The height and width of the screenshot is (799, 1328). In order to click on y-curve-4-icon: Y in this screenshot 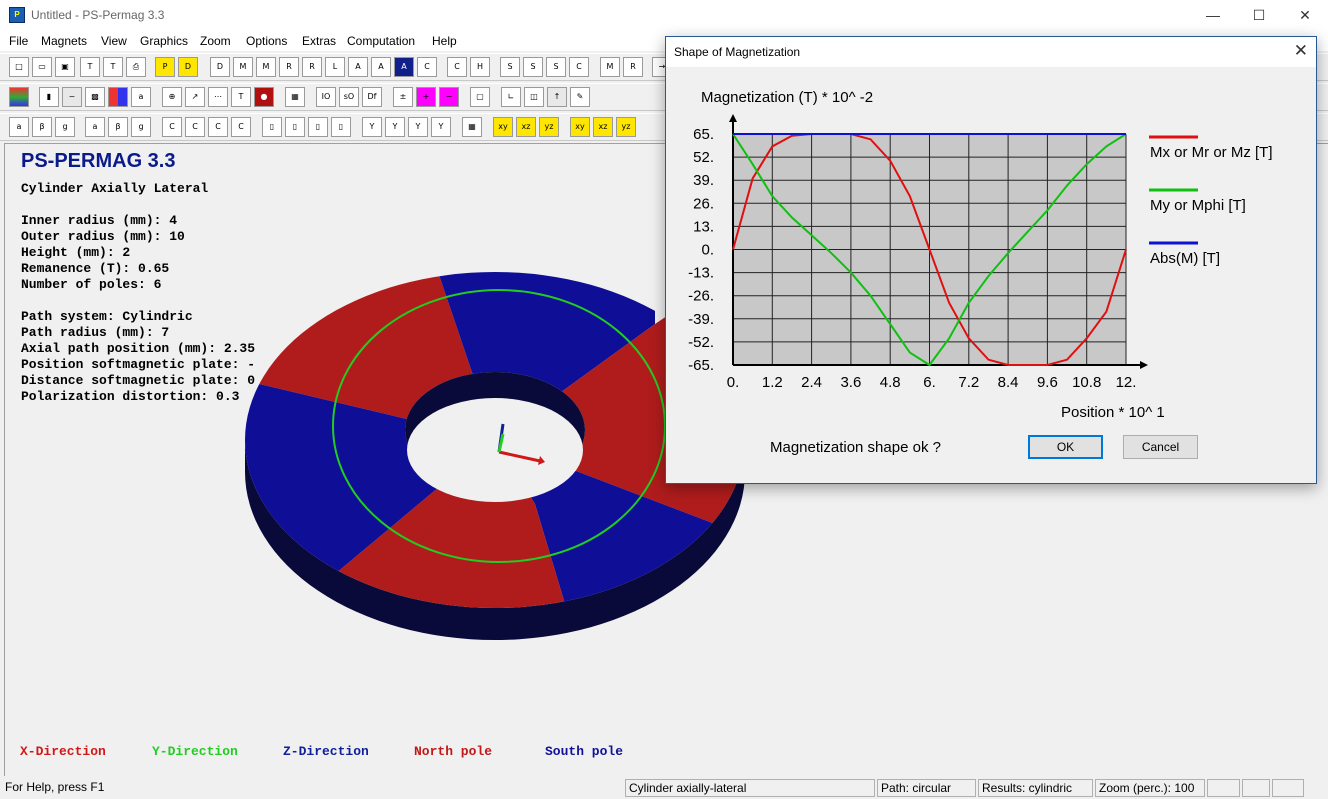, I will do `click(441, 127)`.